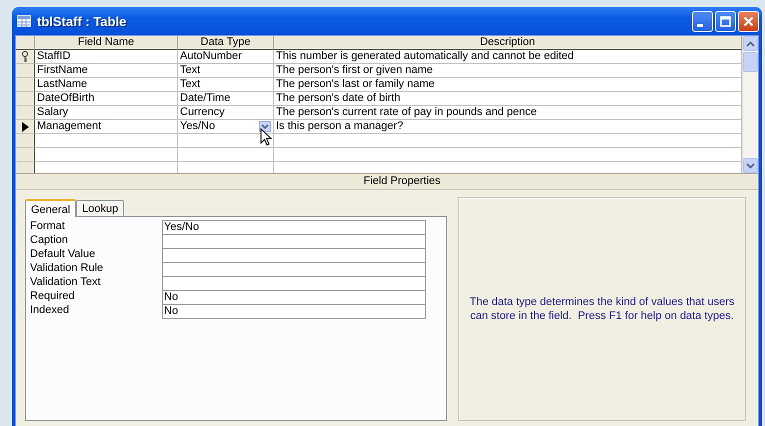  What do you see at coordinates (702, 21) in the screenshot?
I see `minimize-button` at bounding box center [702, 21].